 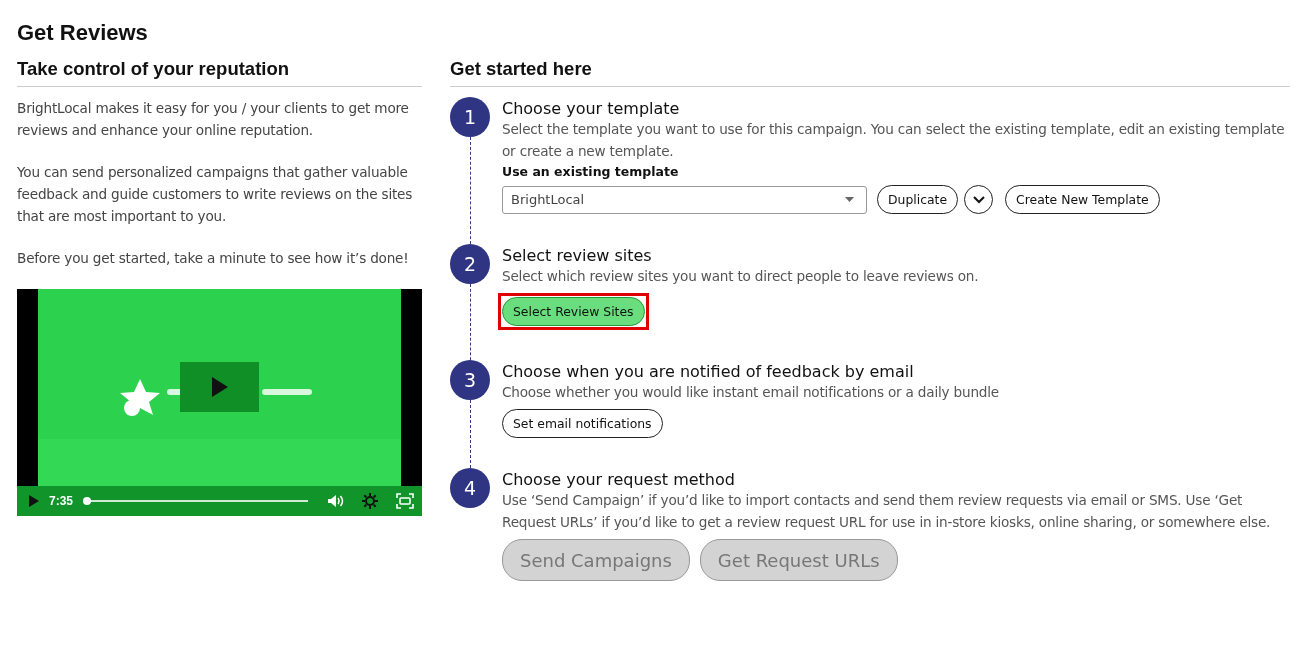 I want to click on step-button: Set email notifications, so click(x=582, y=423).